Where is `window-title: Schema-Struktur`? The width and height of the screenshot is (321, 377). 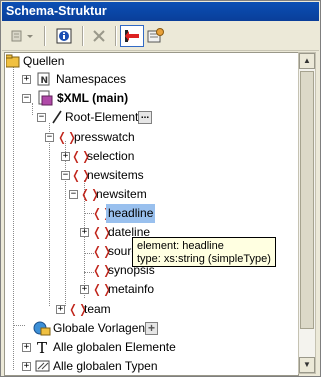
window-title: Schema-Struktur is located at coordinates (160, 11).